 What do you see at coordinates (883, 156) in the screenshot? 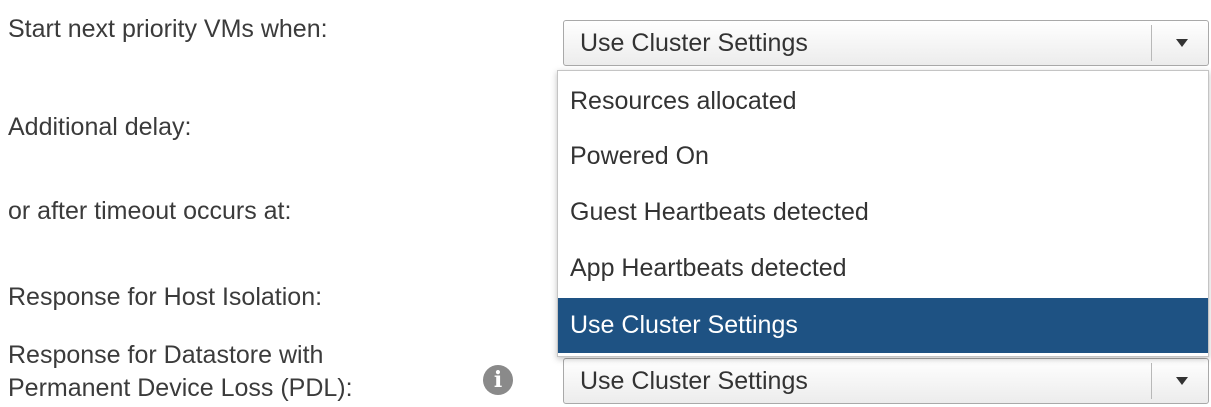
I see `option-powered-on: Powered On` at bounding box center [883, 156].